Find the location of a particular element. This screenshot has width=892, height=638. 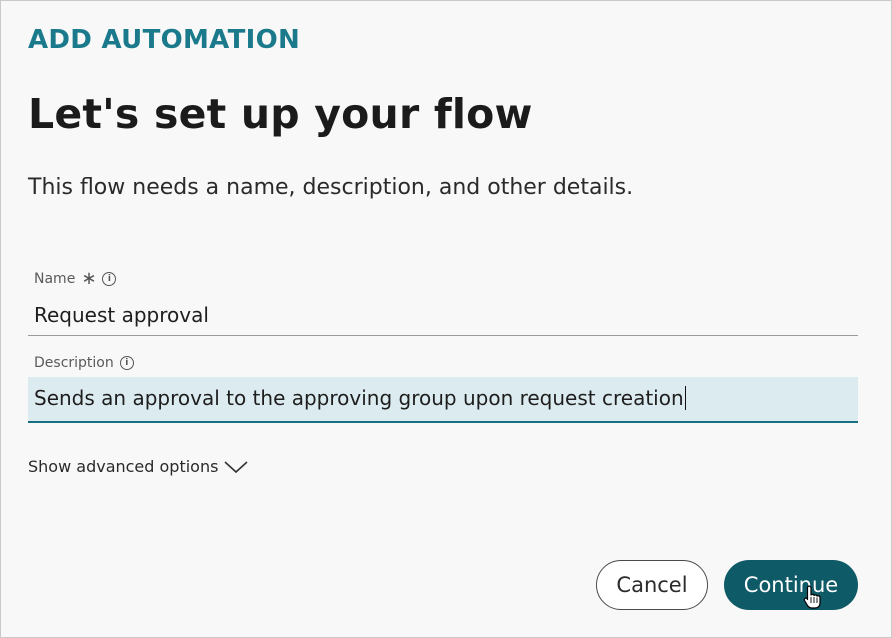

page-title: Let's set up your flow is located at coordinates (280, 114).